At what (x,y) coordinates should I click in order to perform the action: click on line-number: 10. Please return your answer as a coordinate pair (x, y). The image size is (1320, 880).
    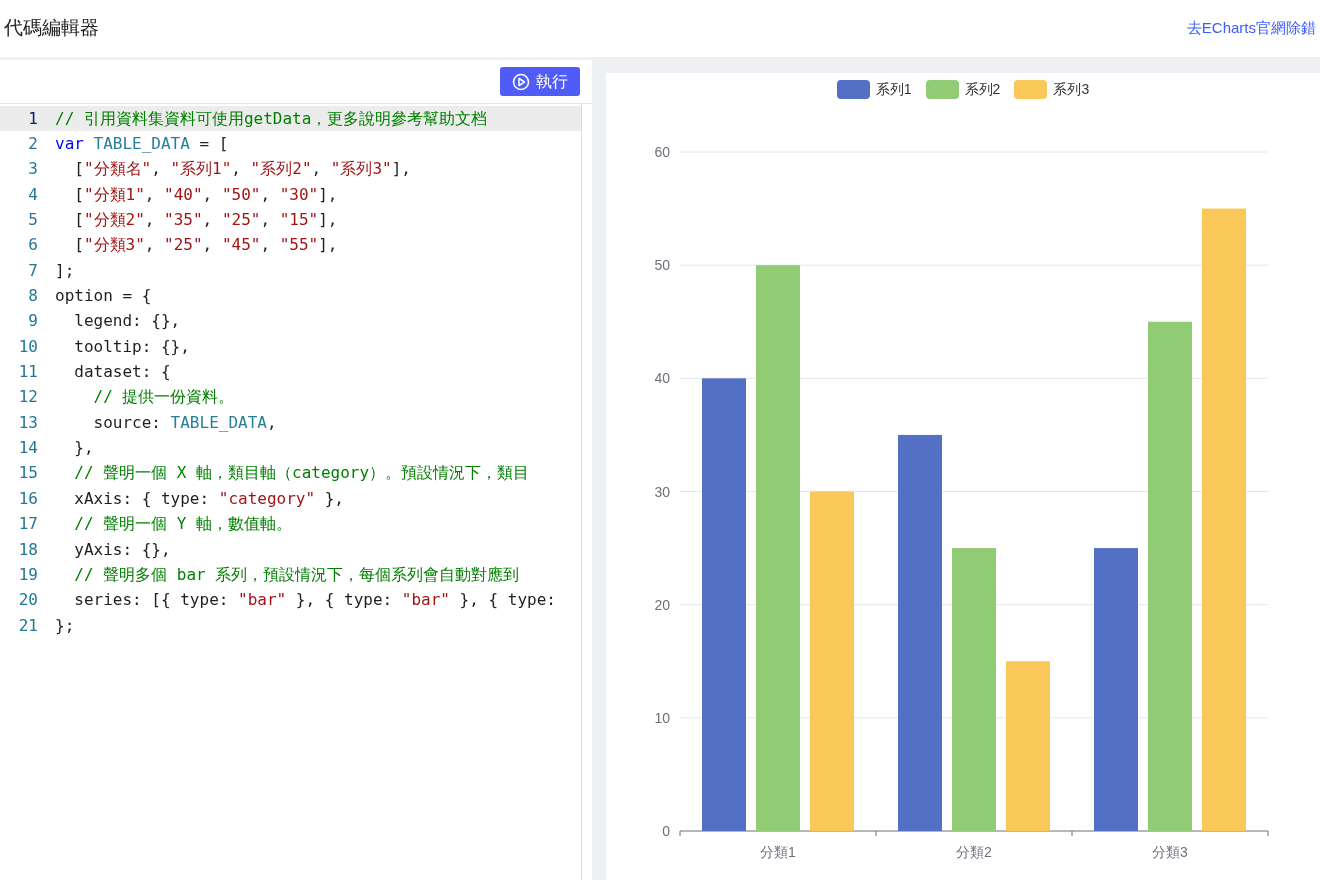
    Looking at the image, I should click on (27, 346).